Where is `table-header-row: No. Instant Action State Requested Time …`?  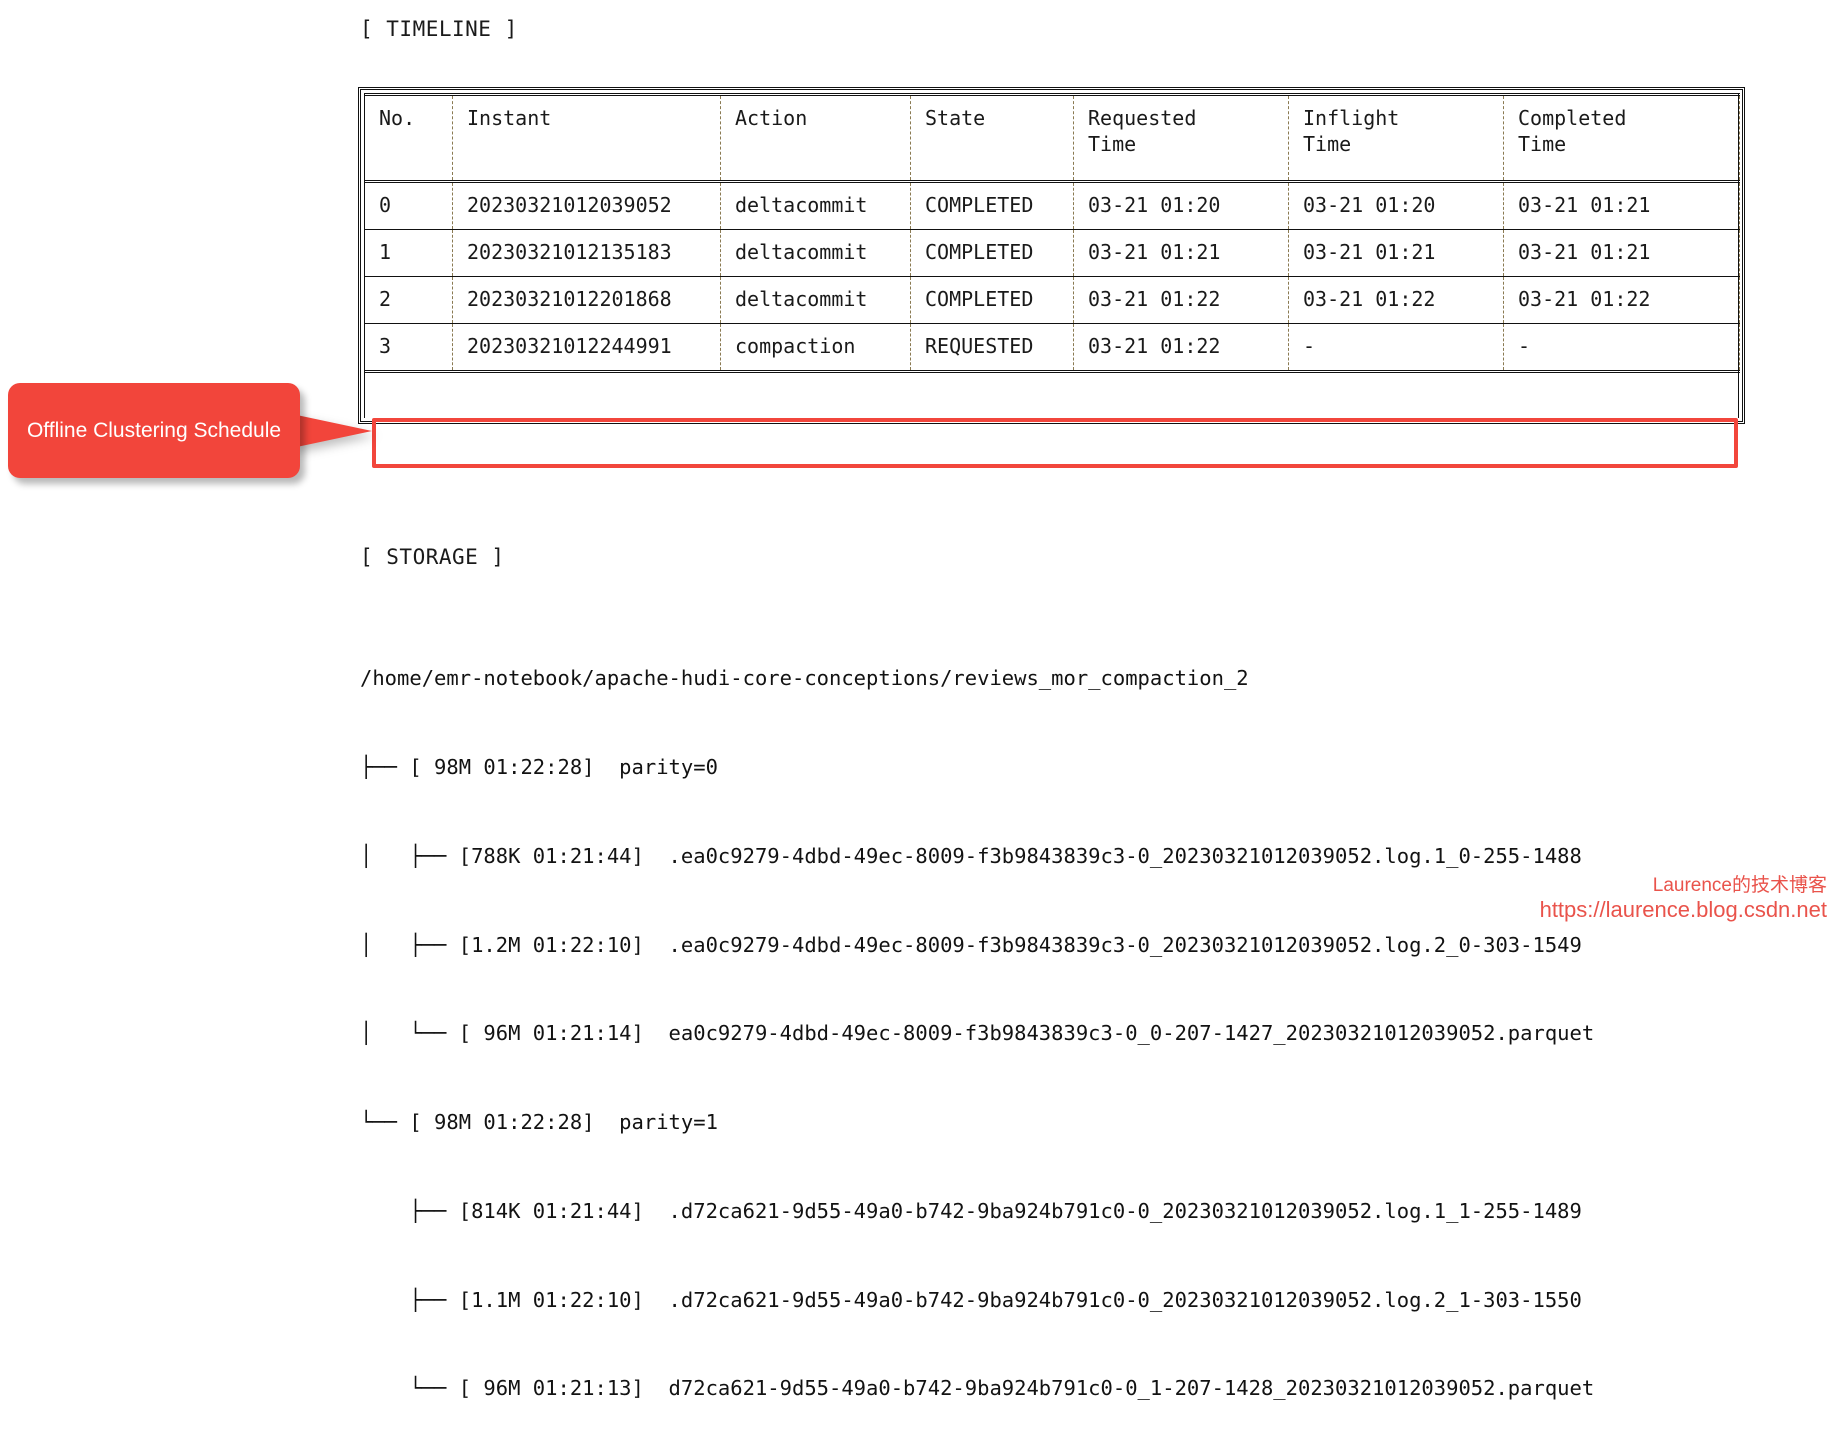 table-header-row: No. Instant Action State Requested Time … is located at coordinates (1052, 138).